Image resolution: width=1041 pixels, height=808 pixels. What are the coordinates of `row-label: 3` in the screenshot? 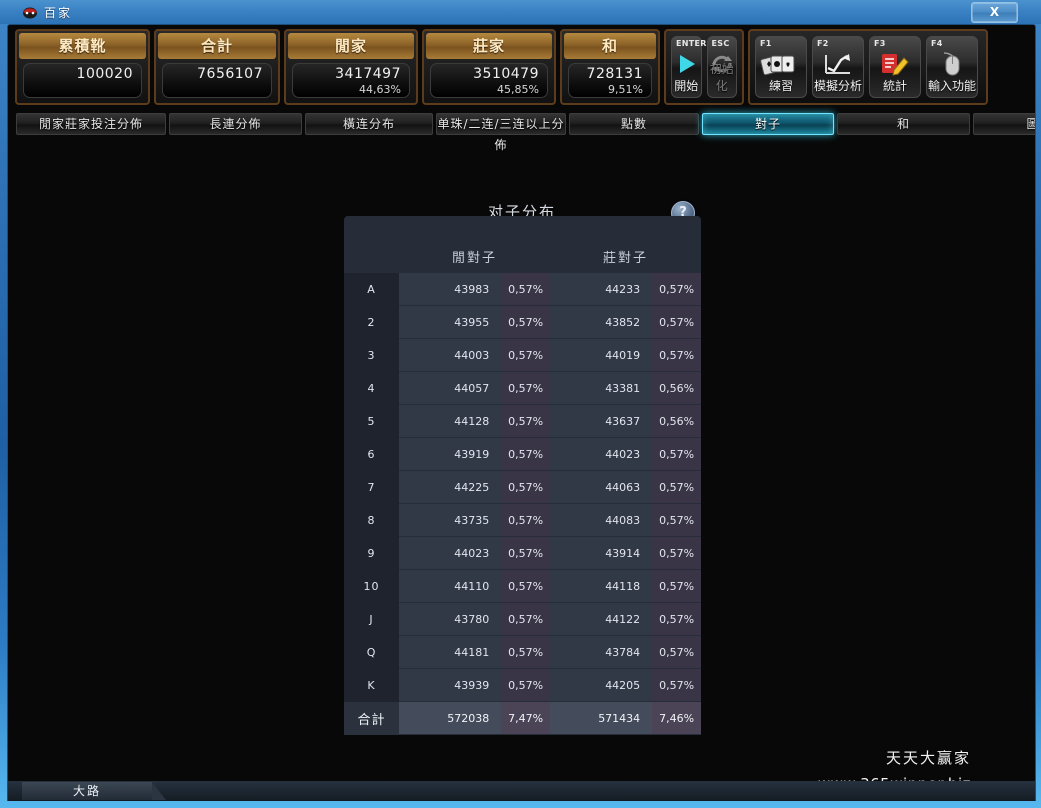 It's located at (372, 355).